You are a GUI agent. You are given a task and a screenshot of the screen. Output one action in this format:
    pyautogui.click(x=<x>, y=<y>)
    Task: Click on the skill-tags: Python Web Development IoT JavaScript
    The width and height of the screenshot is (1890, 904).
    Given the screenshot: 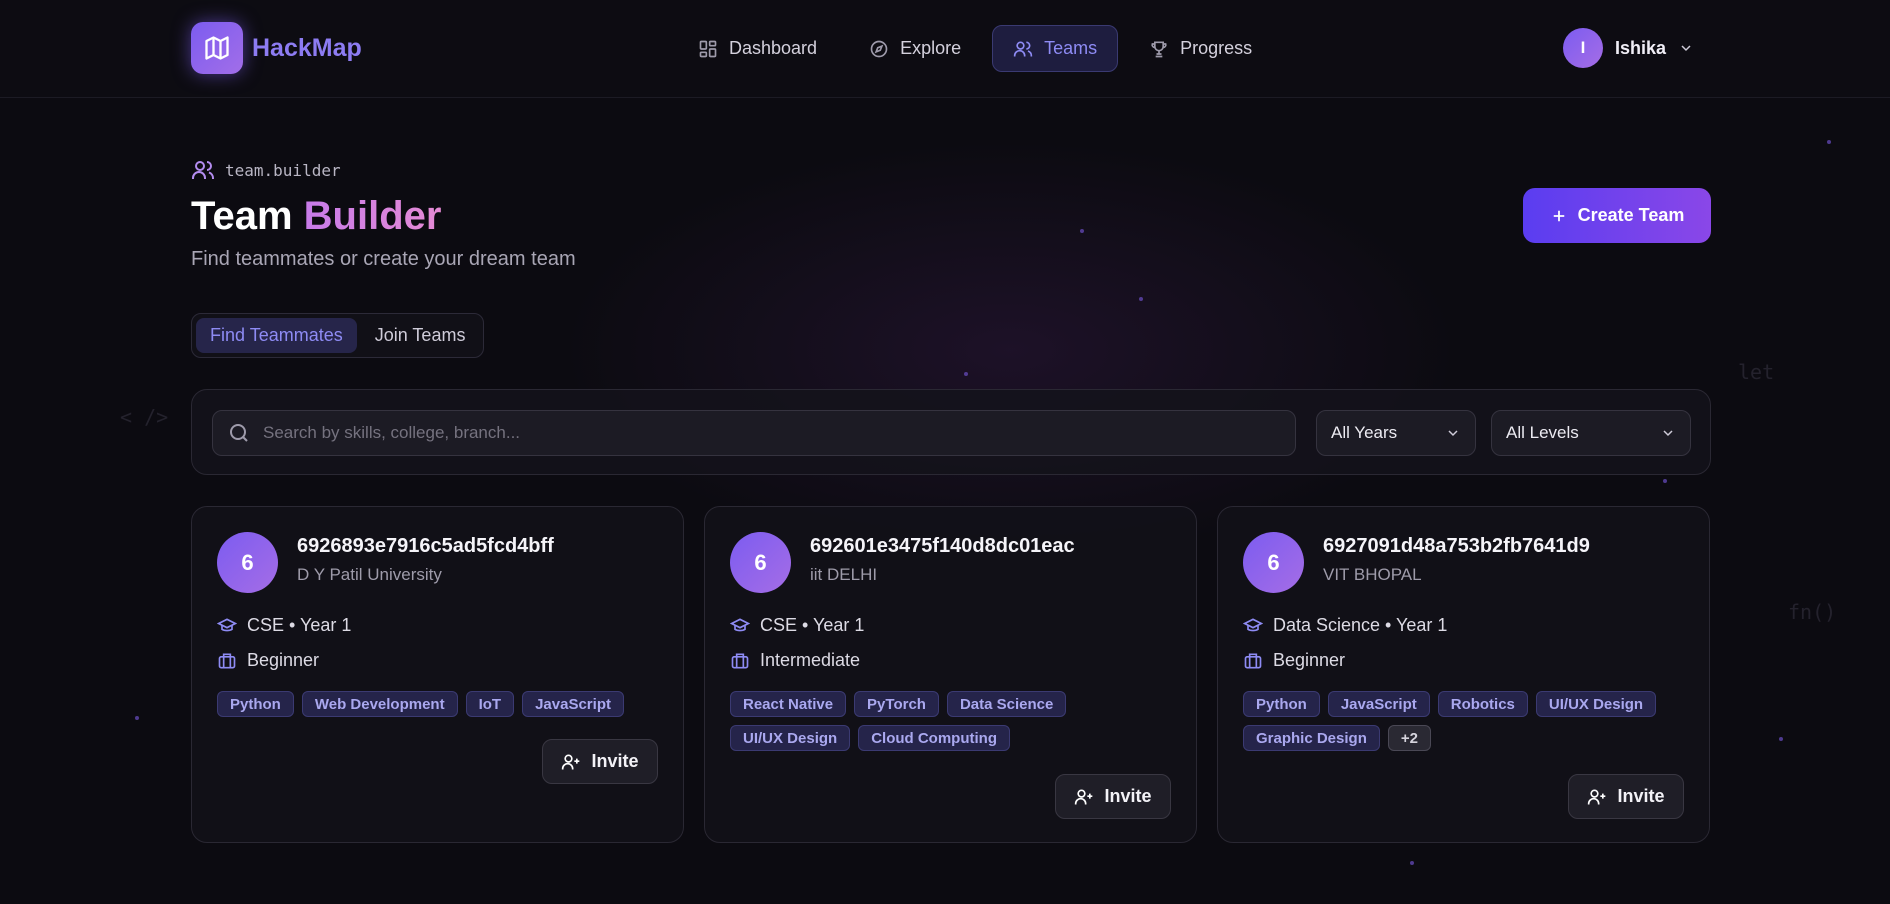 What is the action you would take?
    pyautogui.click(x=442, y=704)
    